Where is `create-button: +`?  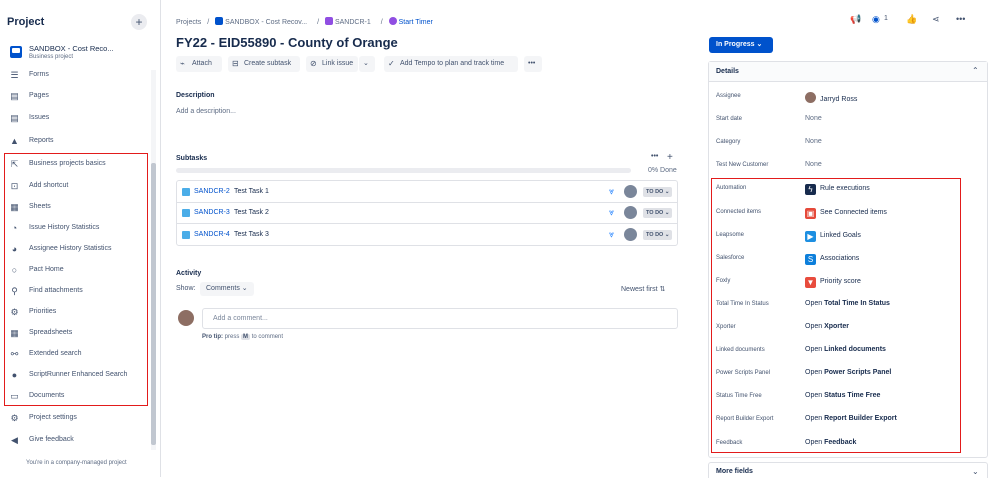 create-button: + is located at coordinates (139, 22).